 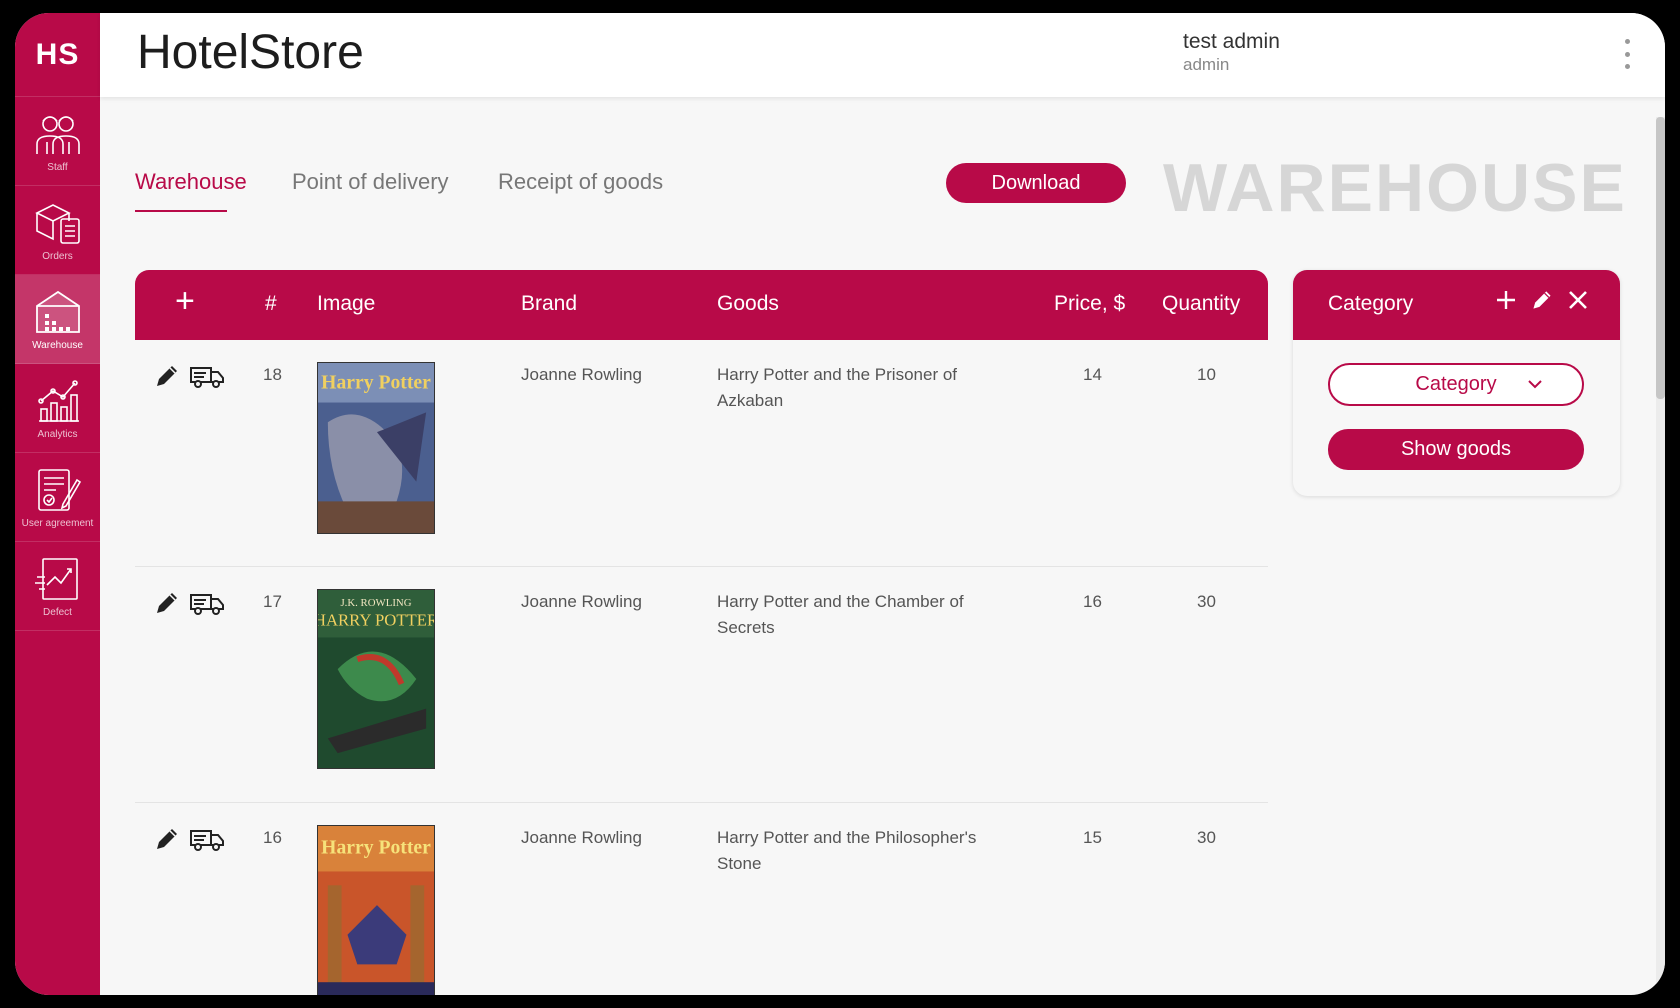 I want to click on quantity-cell: 10, so click(x=1206, y=374).